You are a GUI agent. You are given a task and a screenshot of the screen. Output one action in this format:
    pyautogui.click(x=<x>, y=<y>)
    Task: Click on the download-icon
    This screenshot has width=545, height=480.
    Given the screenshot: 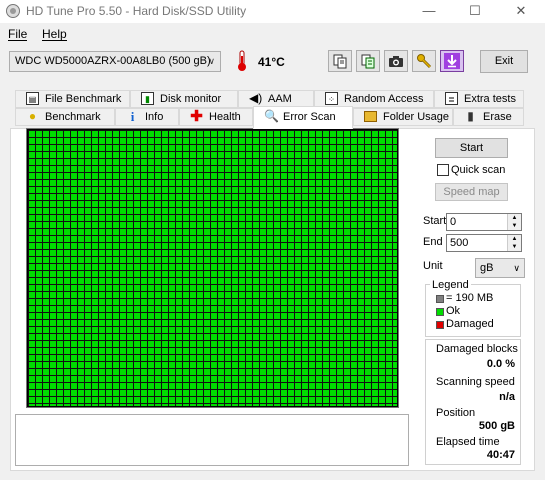 What is the action you would take?
    pyautogui.click(x=452, y=61)
    